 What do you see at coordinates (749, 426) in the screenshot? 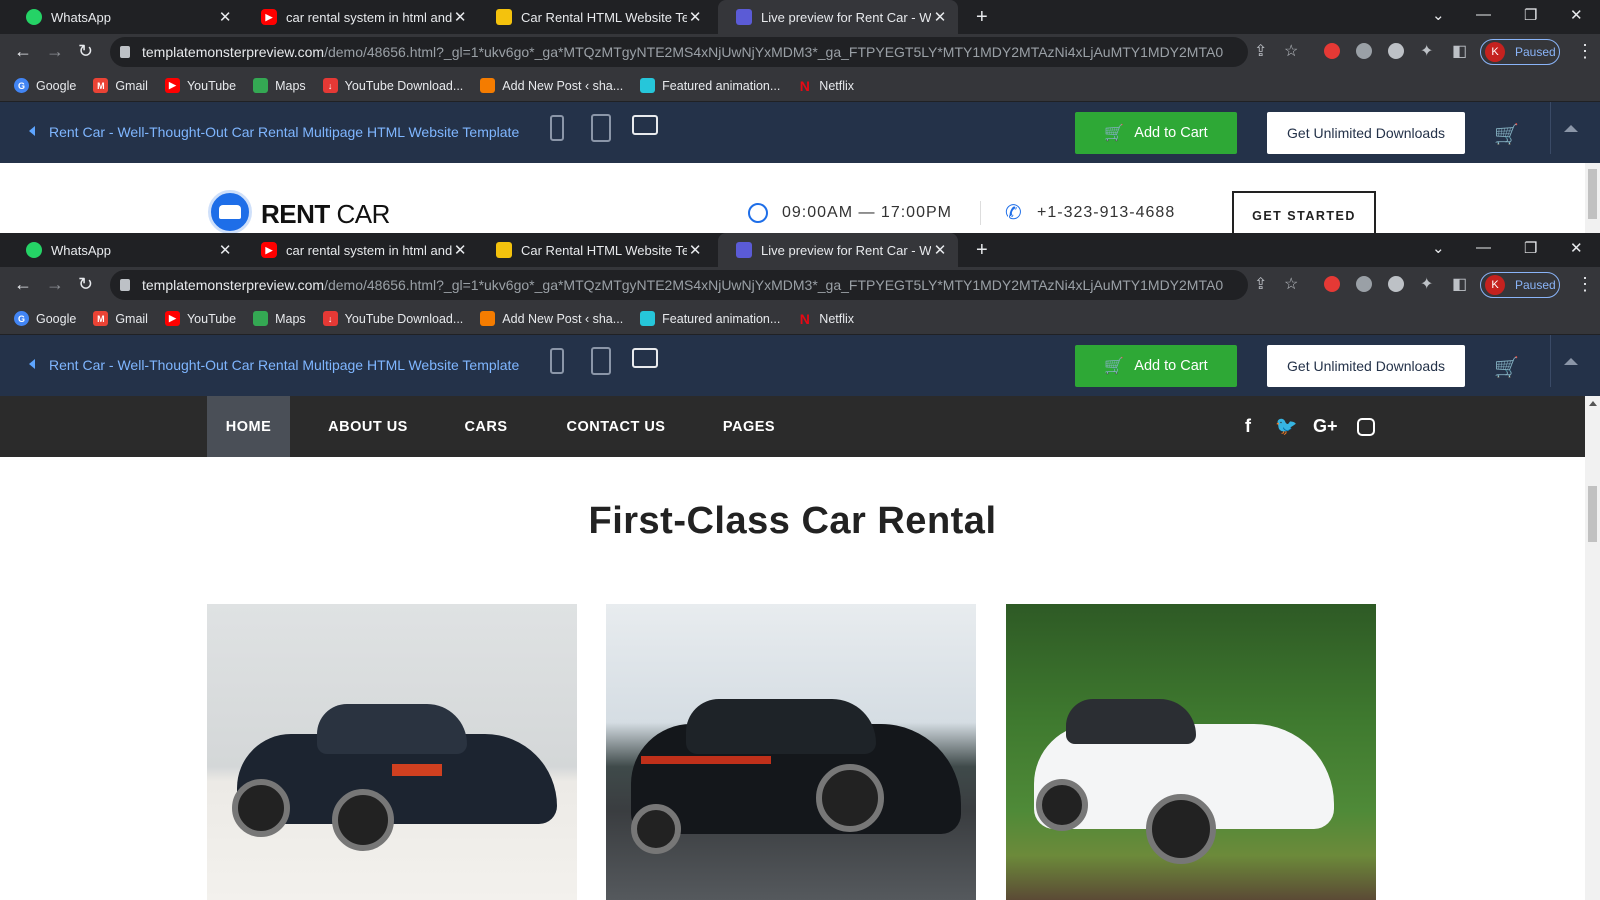
I see `nav-pages: PAGES` at bounding box center [749, 426].